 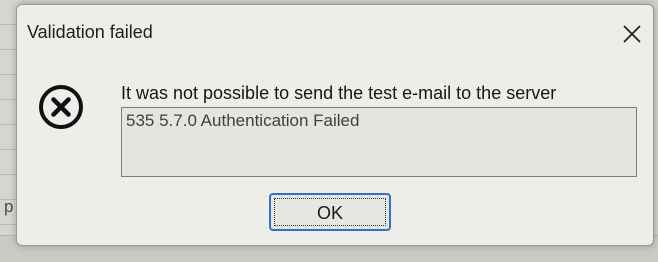 I want to click on ok-button-label: OK, so click(x=329, y=213).